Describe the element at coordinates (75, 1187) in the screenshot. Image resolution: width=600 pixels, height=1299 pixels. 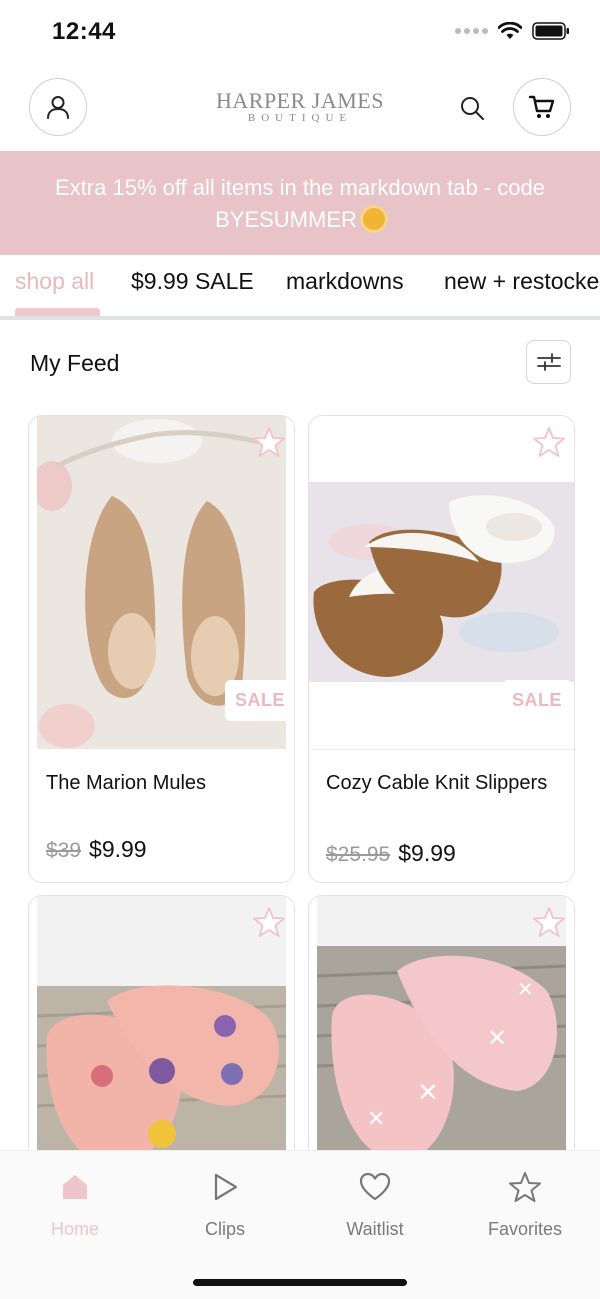
I see `home-icon` at that location.